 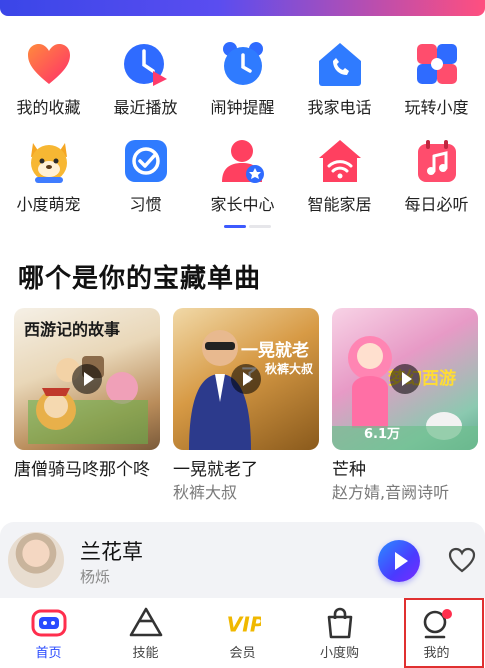 What do you see at coordinates (145, 107) in the screenshot?
I see `shortcut-label: 最近播放` at bounding box center [145, 107].